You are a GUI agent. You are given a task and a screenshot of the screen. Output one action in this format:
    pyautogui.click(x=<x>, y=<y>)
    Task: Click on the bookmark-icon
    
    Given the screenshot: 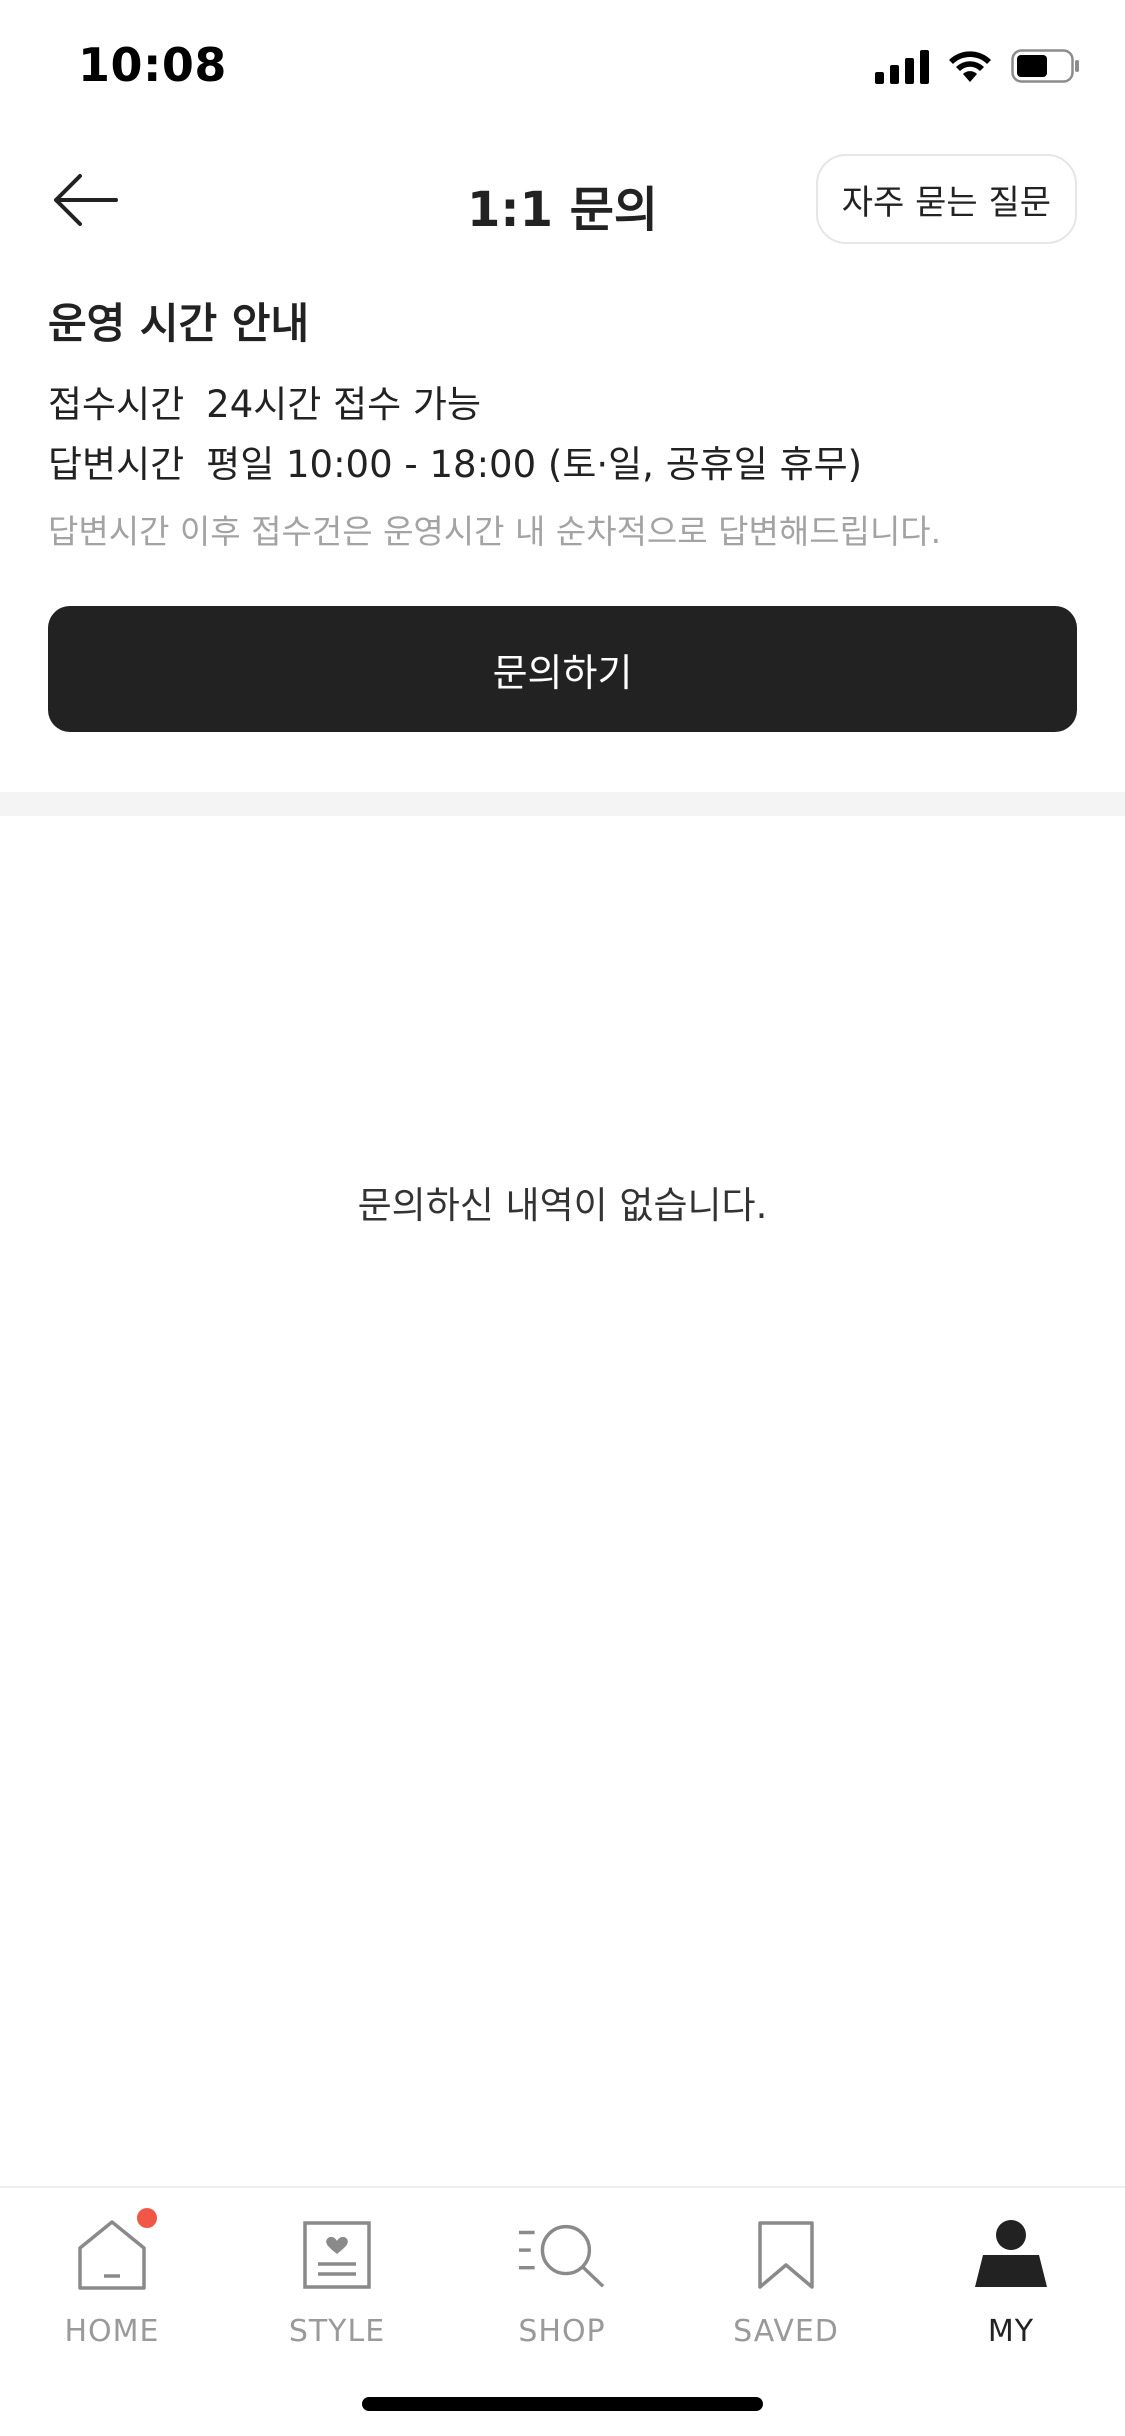 What is the action you would take?
    pyautogui.click(x=786, y=2255)
    